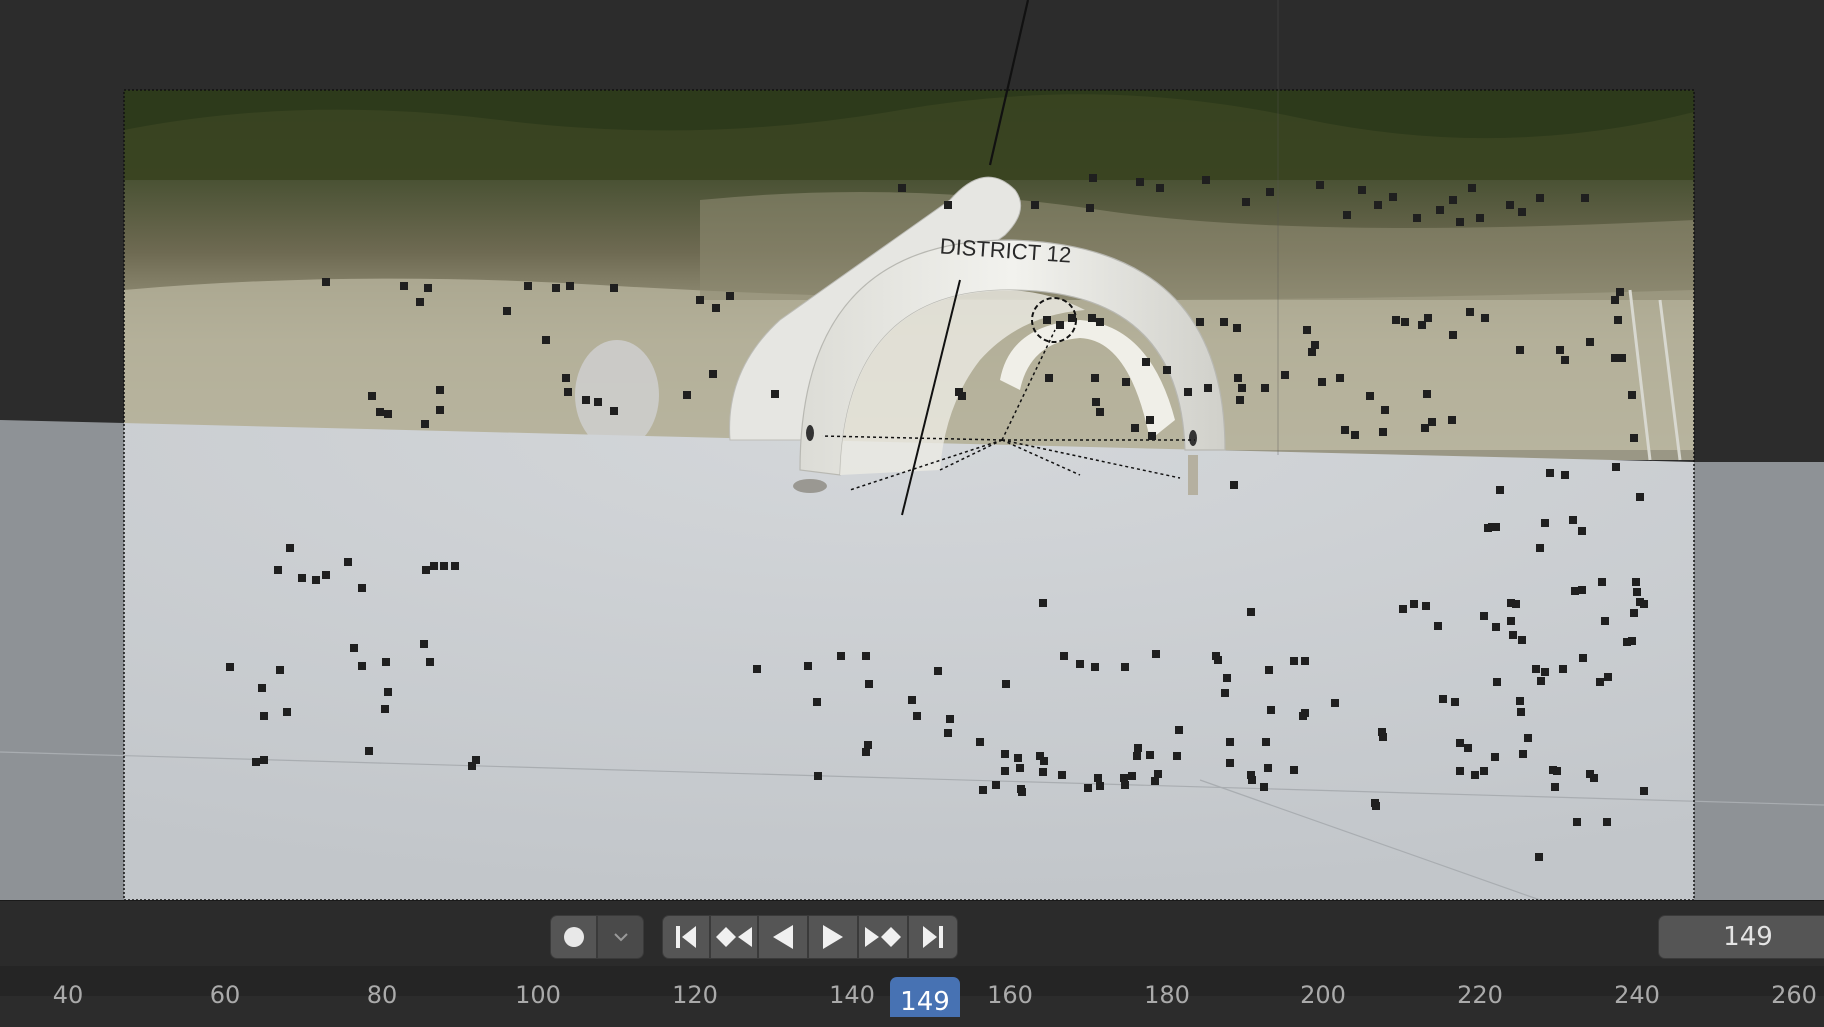 This screenshot has height=1027, width=1824. Describe the element at coordinates (783, 937) in the screenshot. I see `play-reverse-button` at that location.